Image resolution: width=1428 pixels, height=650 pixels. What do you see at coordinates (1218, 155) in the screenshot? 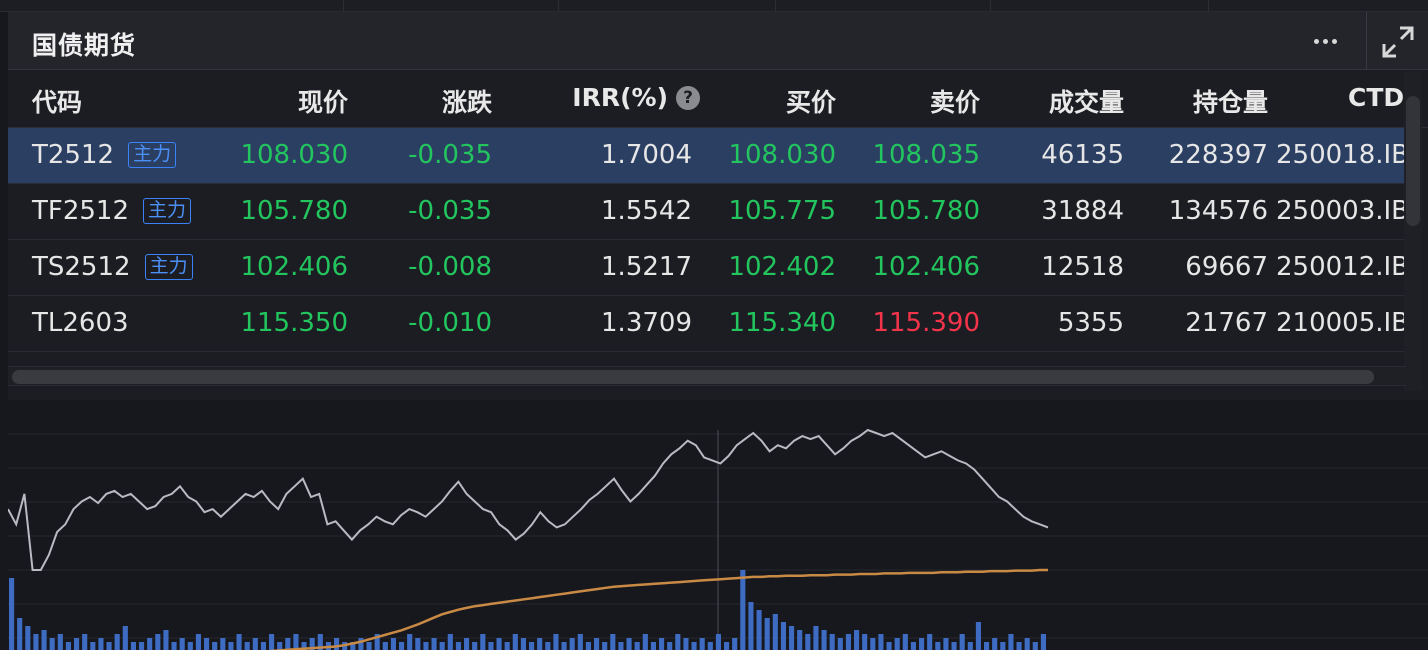
I see `open-interest-cell: 228397` at bounding box center [1218, 155].